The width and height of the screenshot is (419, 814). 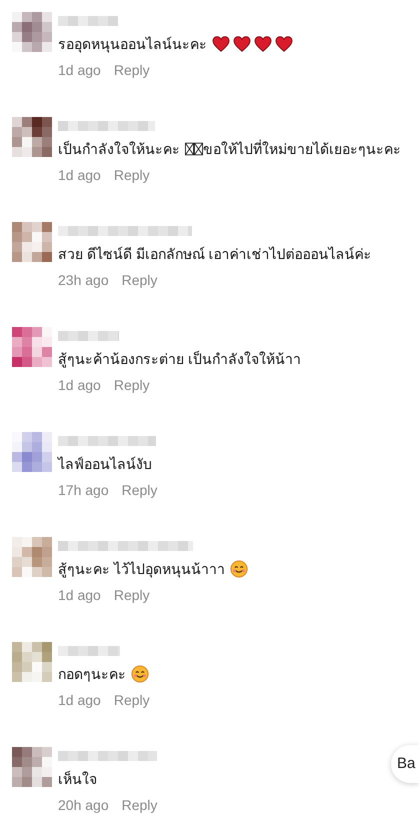 What do you see at coordinates (179, 360) in the screenshot?
I see `comment-text: สู้ๆนะค้าน้องกระต่าย เป็นกำลังใจให้น้าา` at bounding box center [179, 360].